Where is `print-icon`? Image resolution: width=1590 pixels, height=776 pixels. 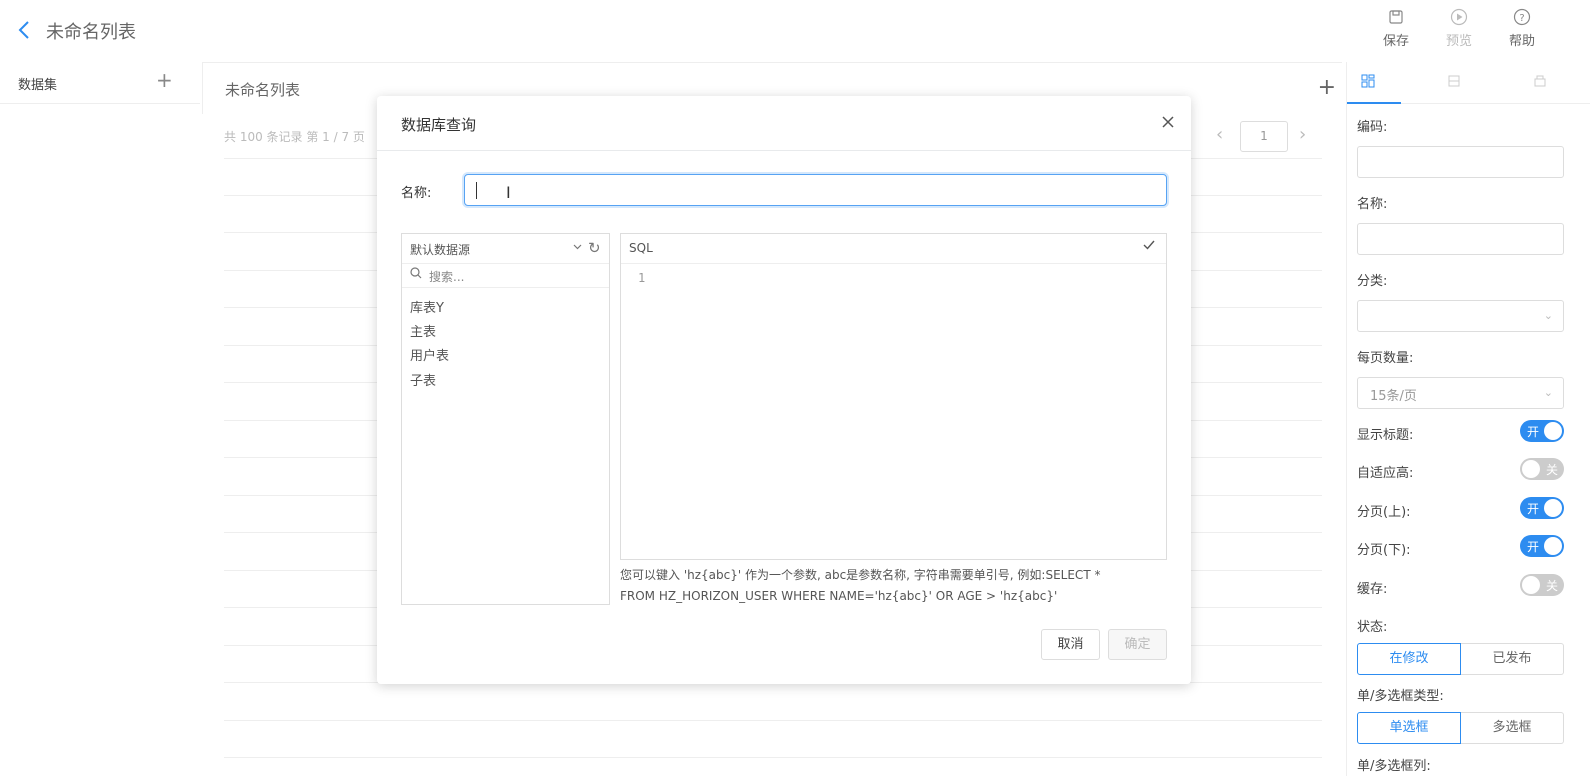 print-icon is located at coordinates (1543, 83).